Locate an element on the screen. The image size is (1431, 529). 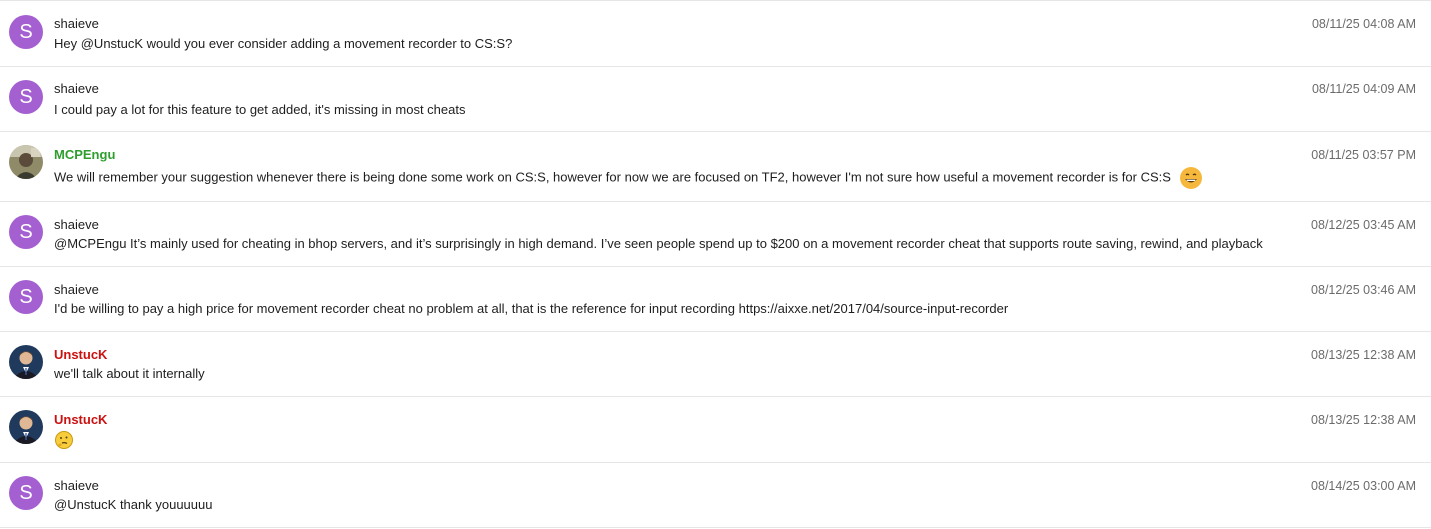
author-name: MCPEngu is located at coordinates (84, 155).